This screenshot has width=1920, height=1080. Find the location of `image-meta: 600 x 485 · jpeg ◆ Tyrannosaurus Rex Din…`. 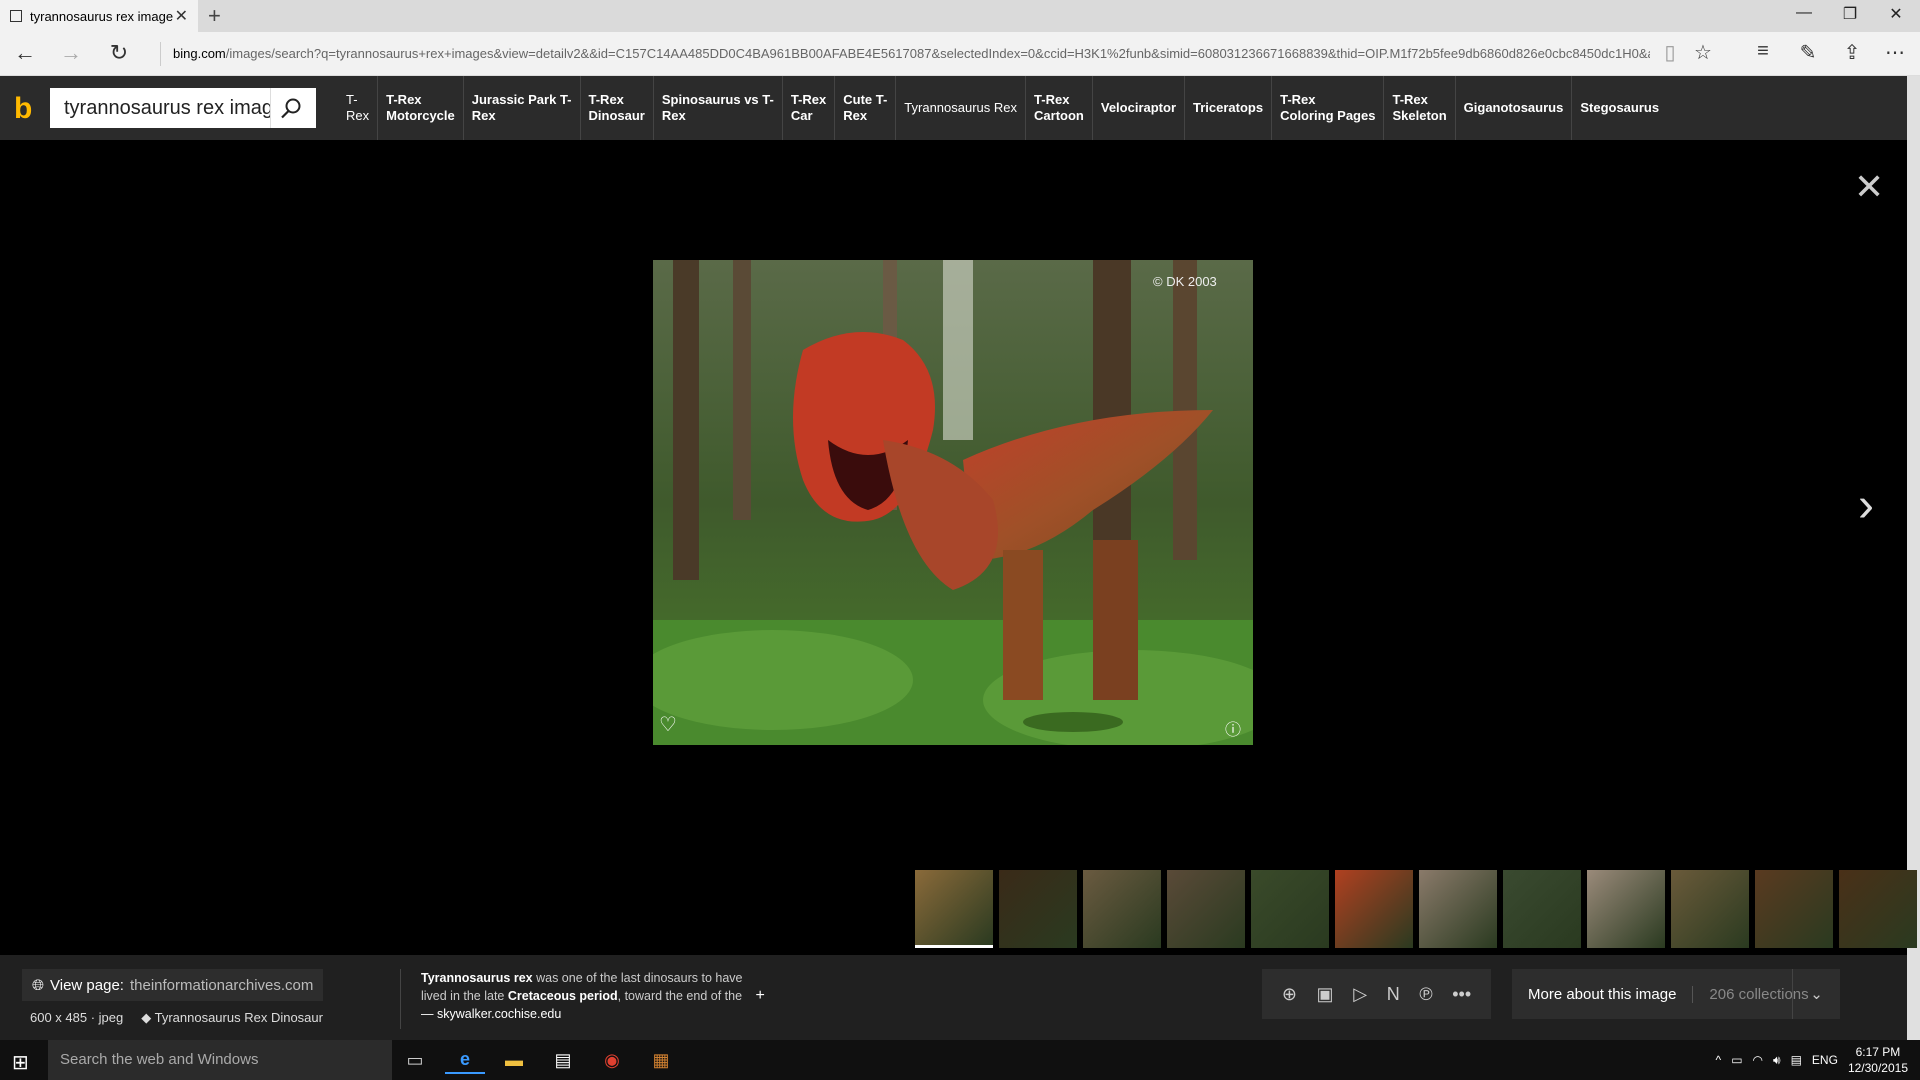

image-meta: 600 x 485 · jpeg ◆ Tyrannosaurus Rex Din… is located at coordinates (176, 1018).